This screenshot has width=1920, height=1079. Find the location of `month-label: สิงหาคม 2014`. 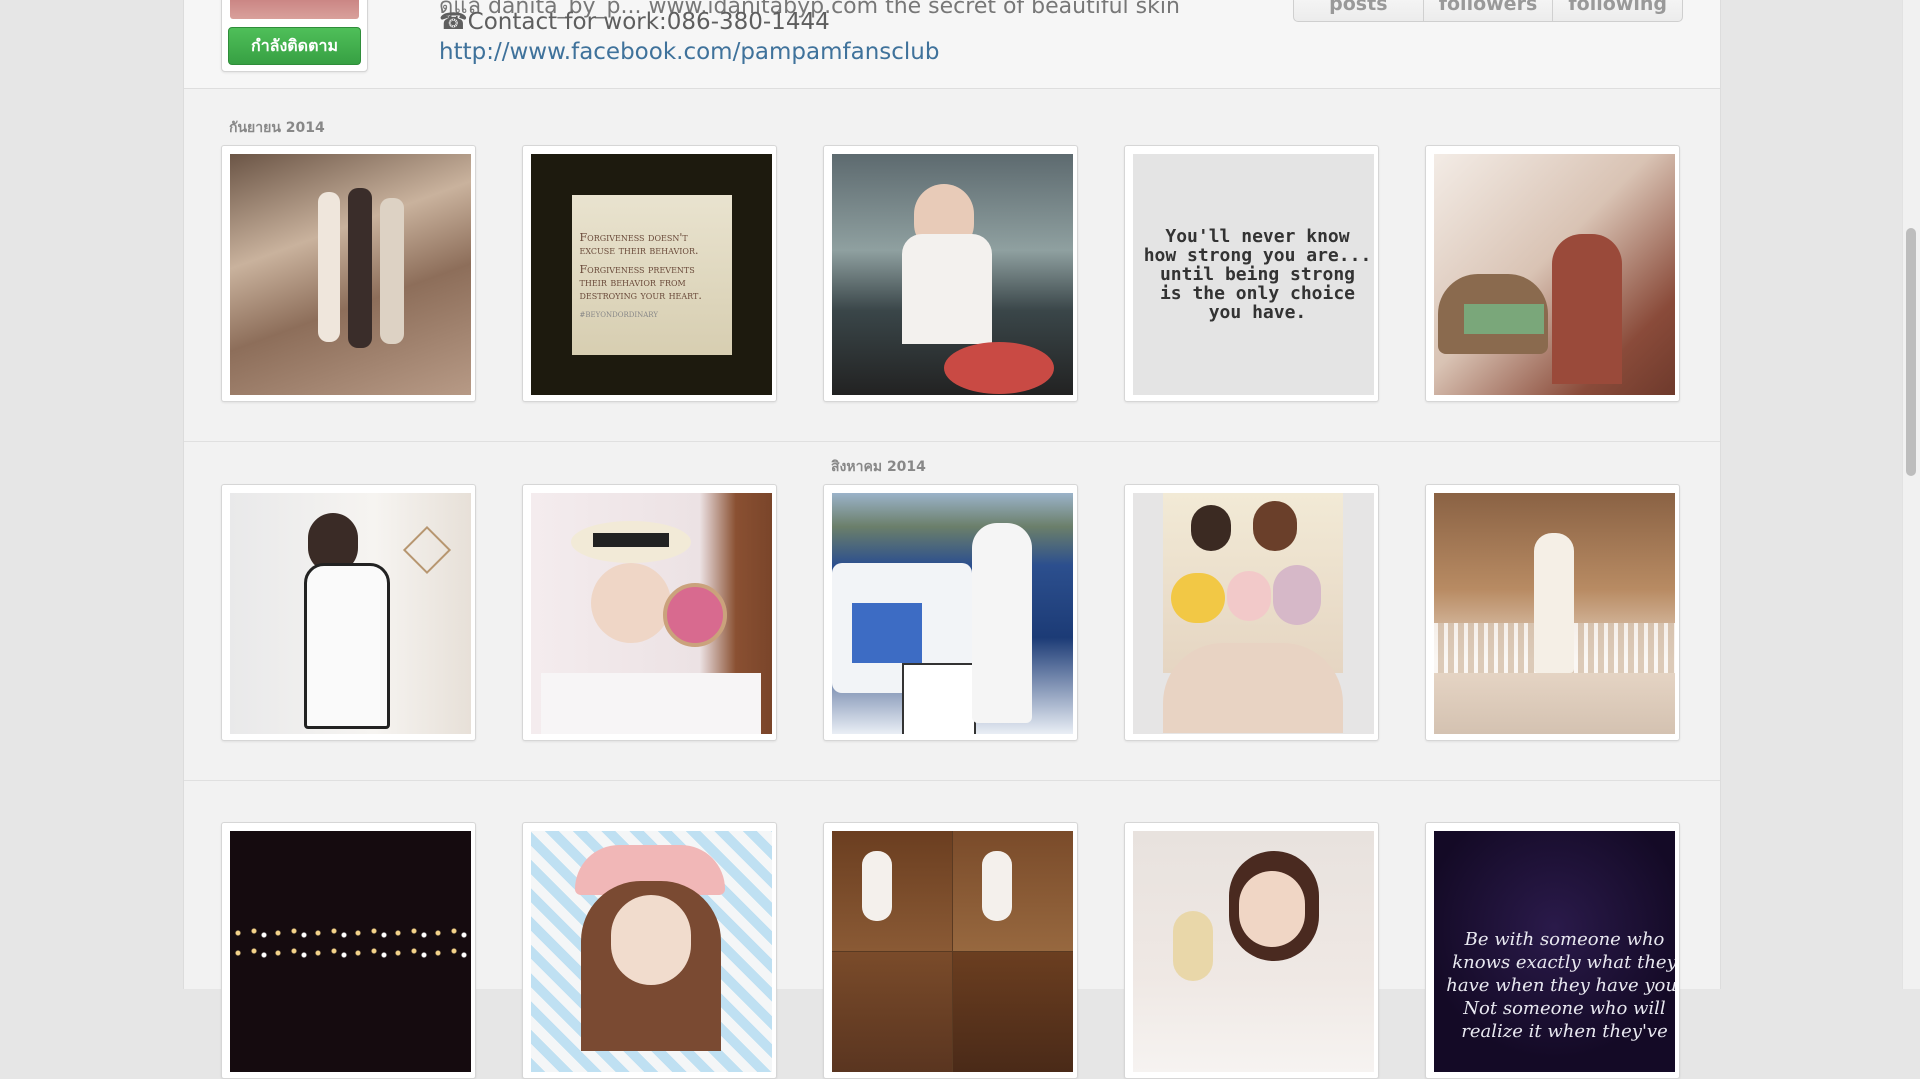

month-label: สิงหาคม 2014 is located at coordinates (878, 467).